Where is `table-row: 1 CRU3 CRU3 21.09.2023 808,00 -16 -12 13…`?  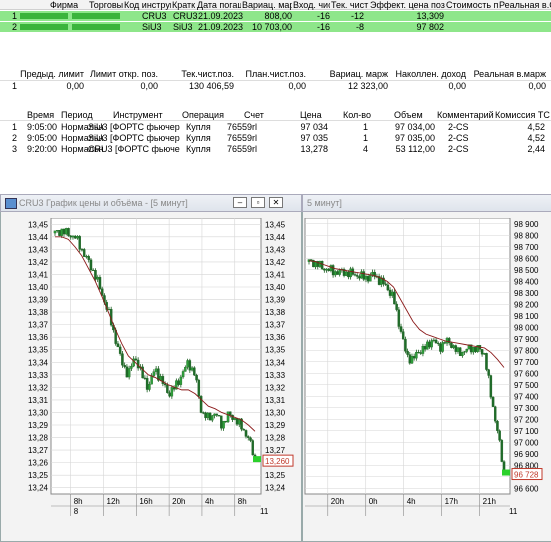
table-row: 1 CRU3 CRU3 21.09.2023 808,00 -16 -12 13… is located at coordinates (275, 16).